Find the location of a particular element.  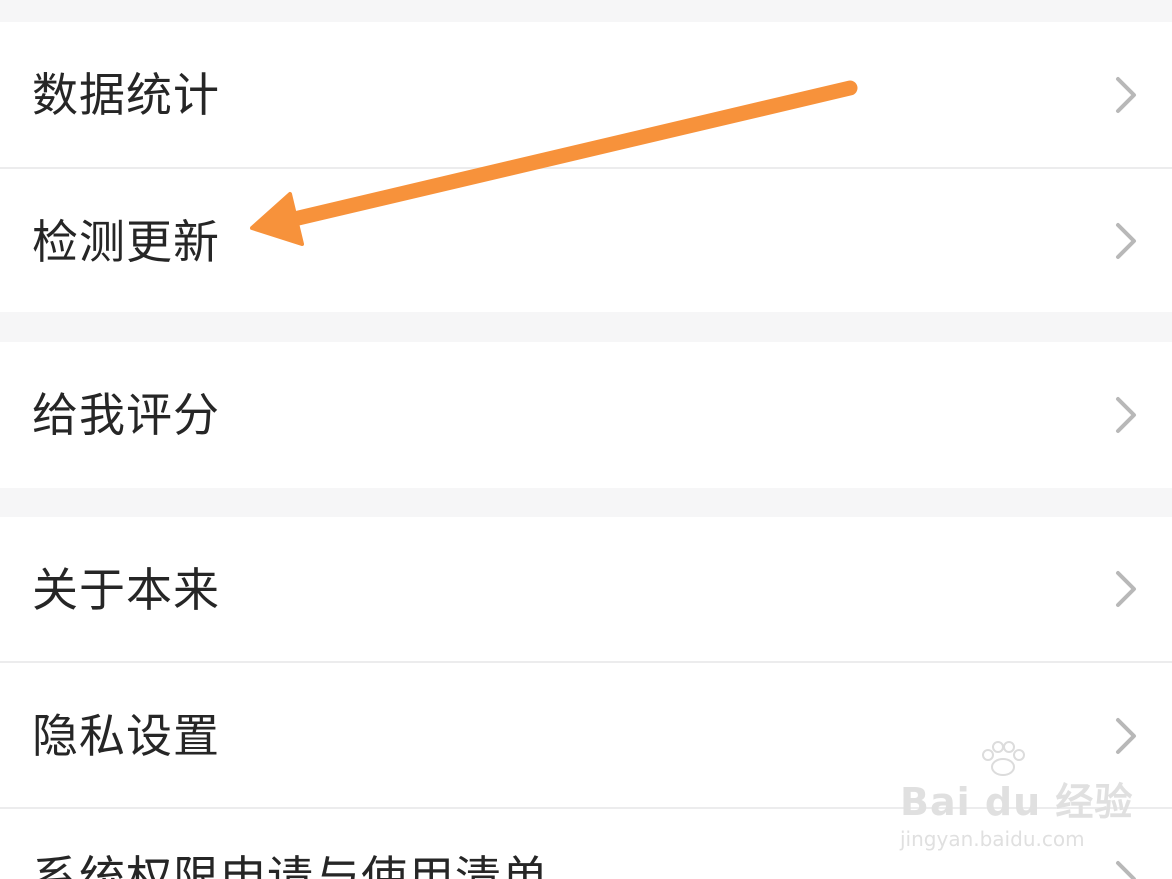

baidu-jingyan-watermark: Bai du 经验 jingyan.baidu.com is located at coordinates (1016, 796).